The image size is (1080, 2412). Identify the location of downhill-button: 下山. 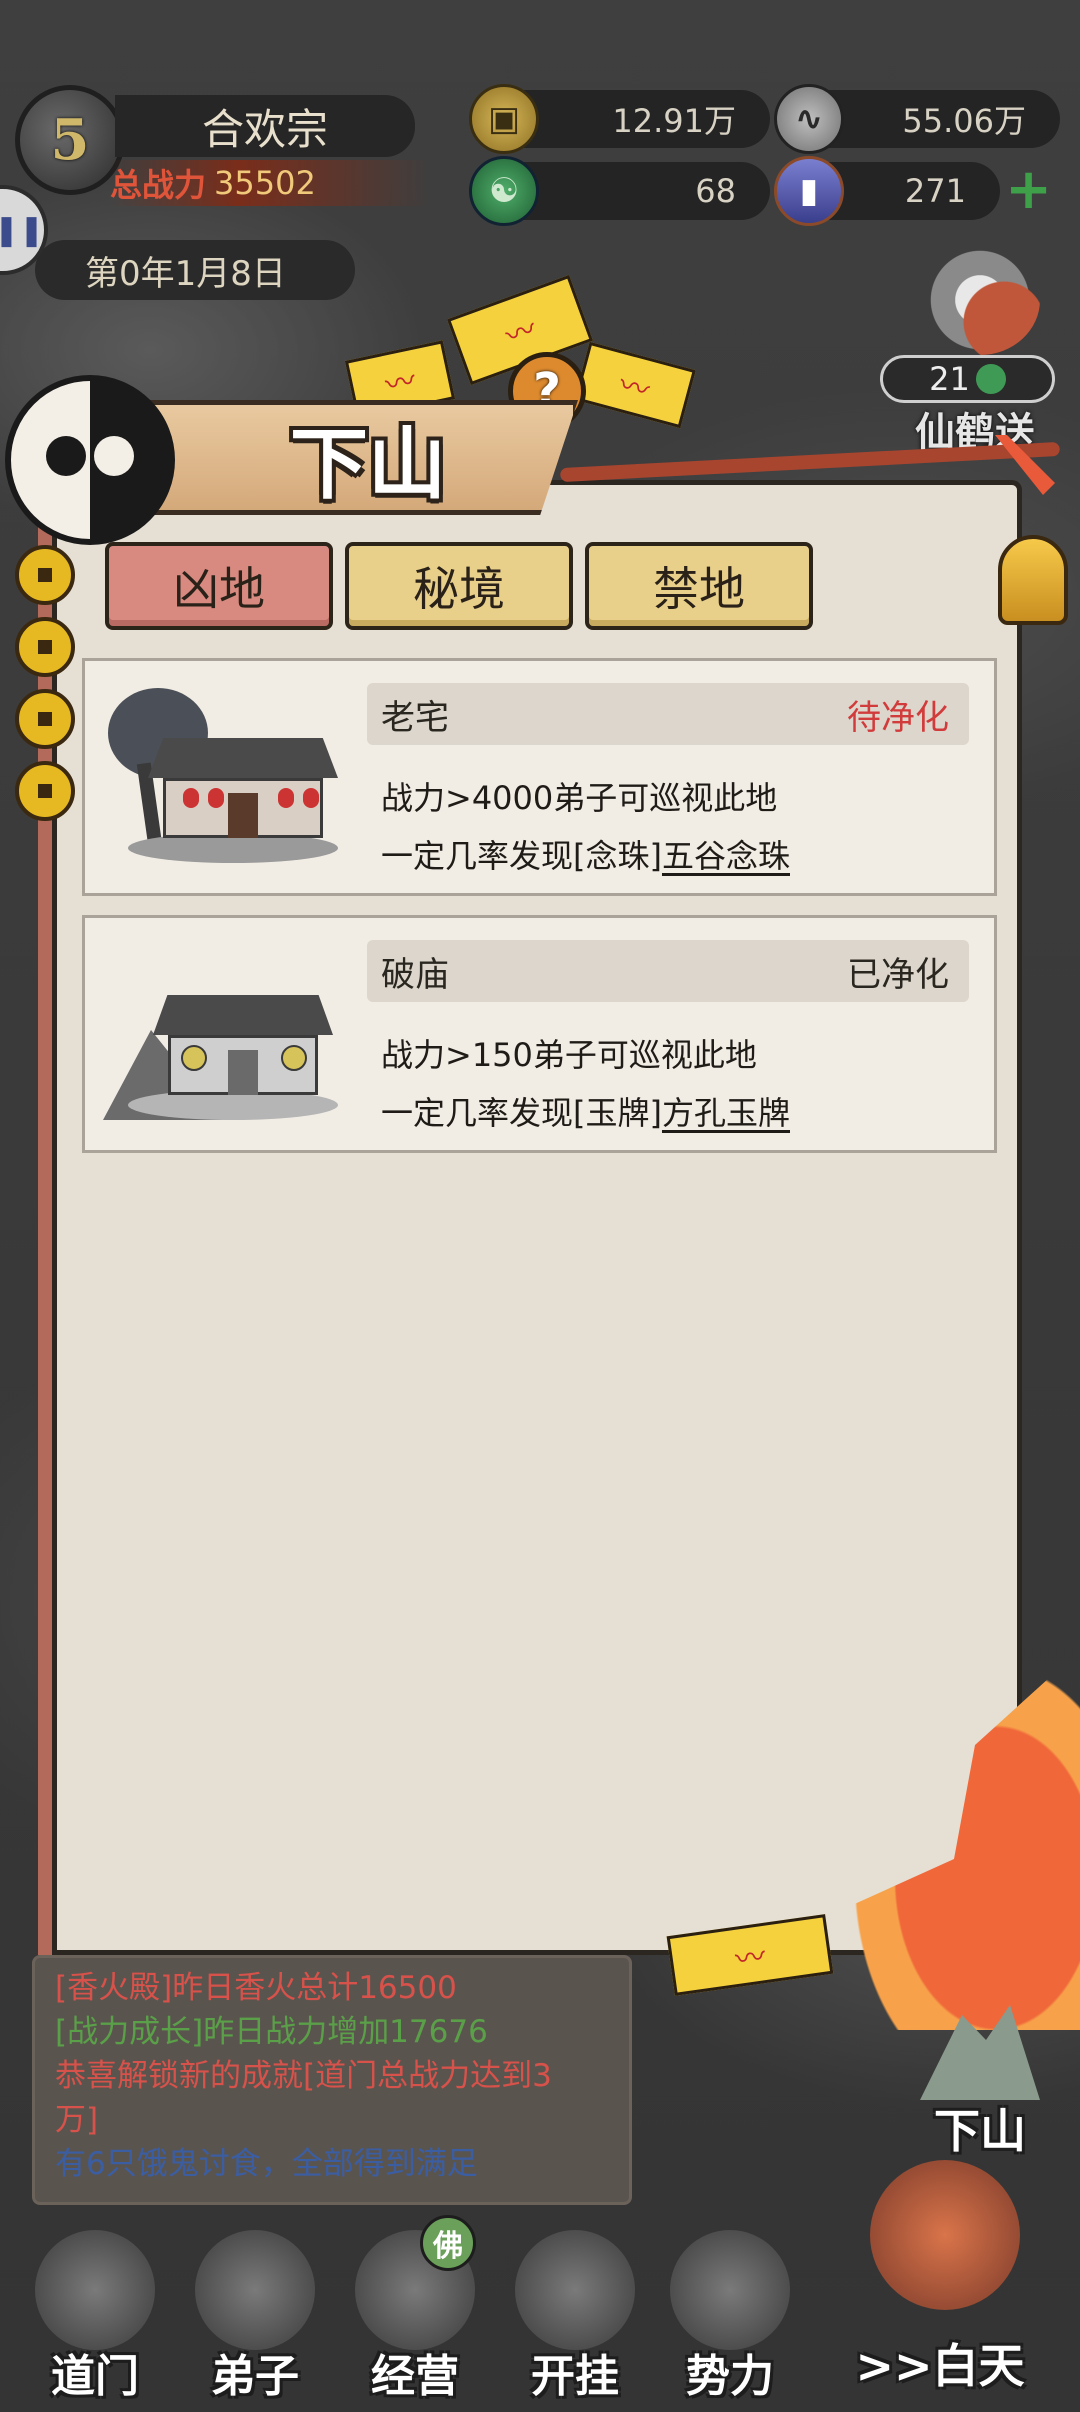
(980, 2080).